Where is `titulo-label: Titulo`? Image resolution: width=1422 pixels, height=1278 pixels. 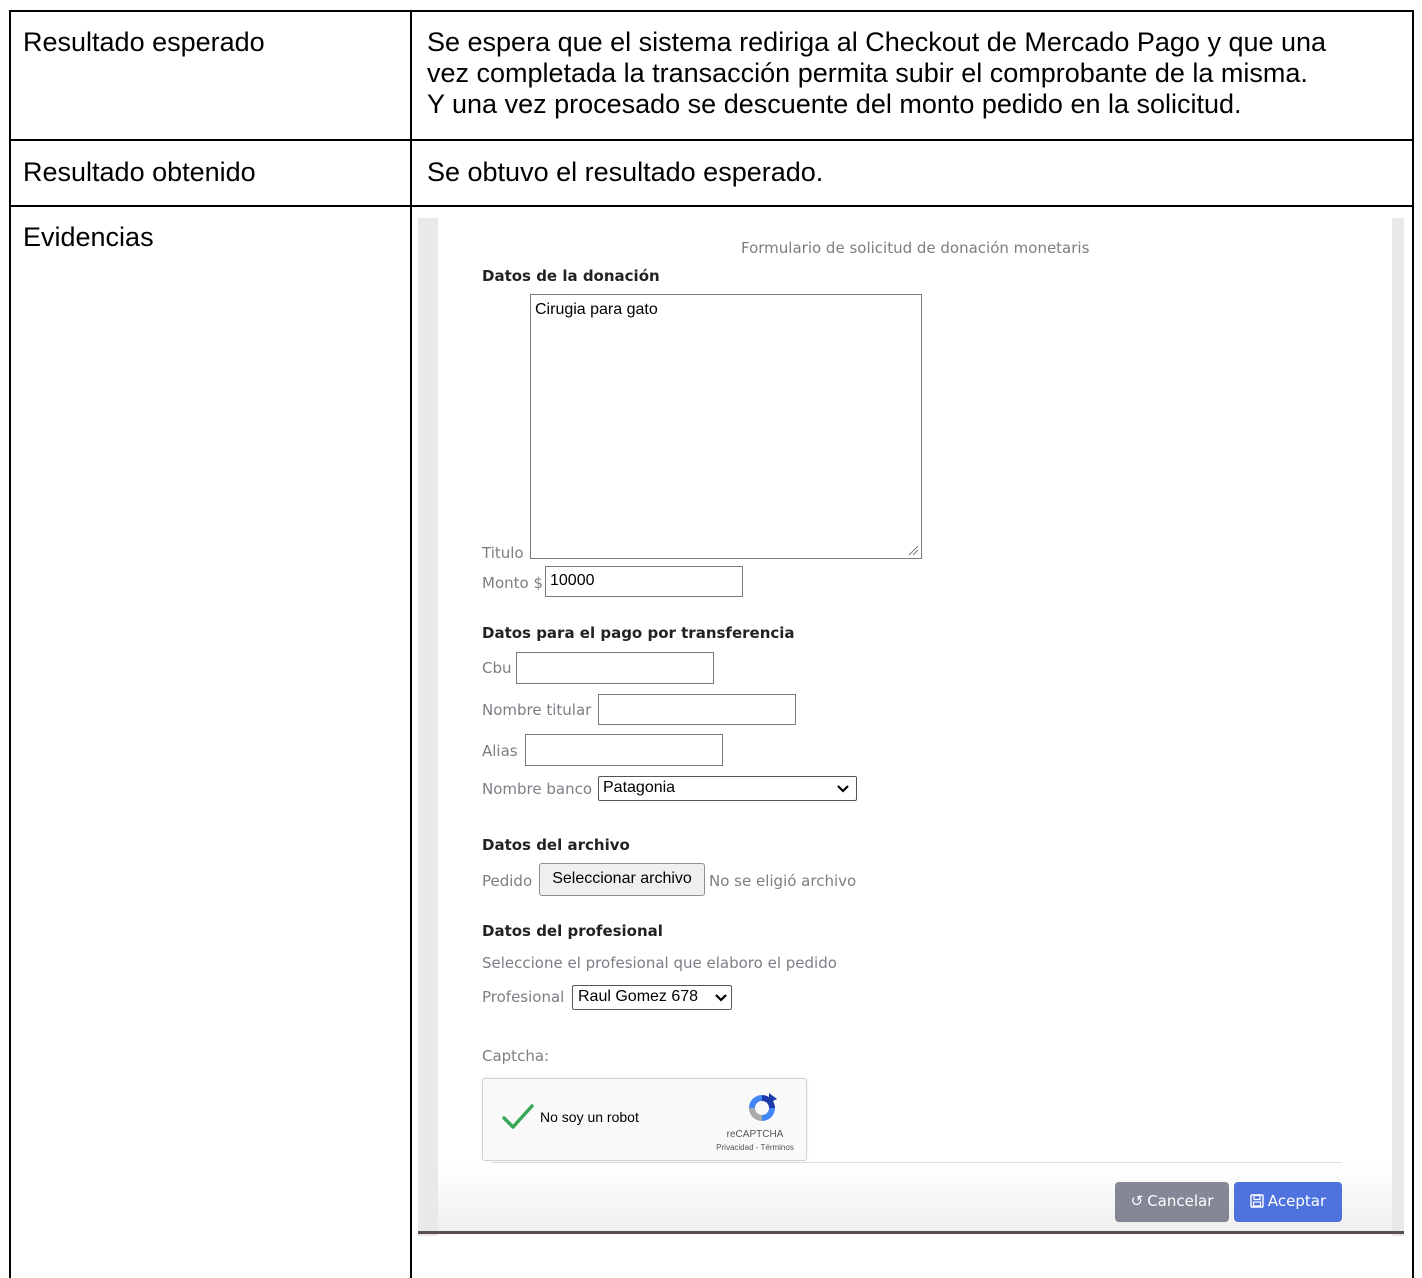 titulo-label: Titulo is located at coordinates (503, 553).